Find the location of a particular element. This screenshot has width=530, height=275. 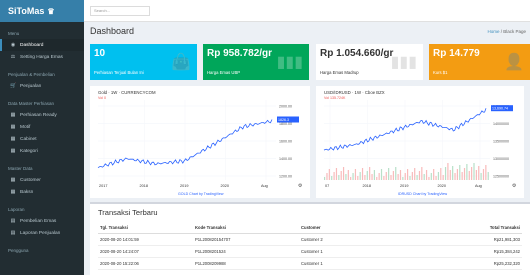

cell-total: Rp15,384,242 is located at coordinates (485, 251).